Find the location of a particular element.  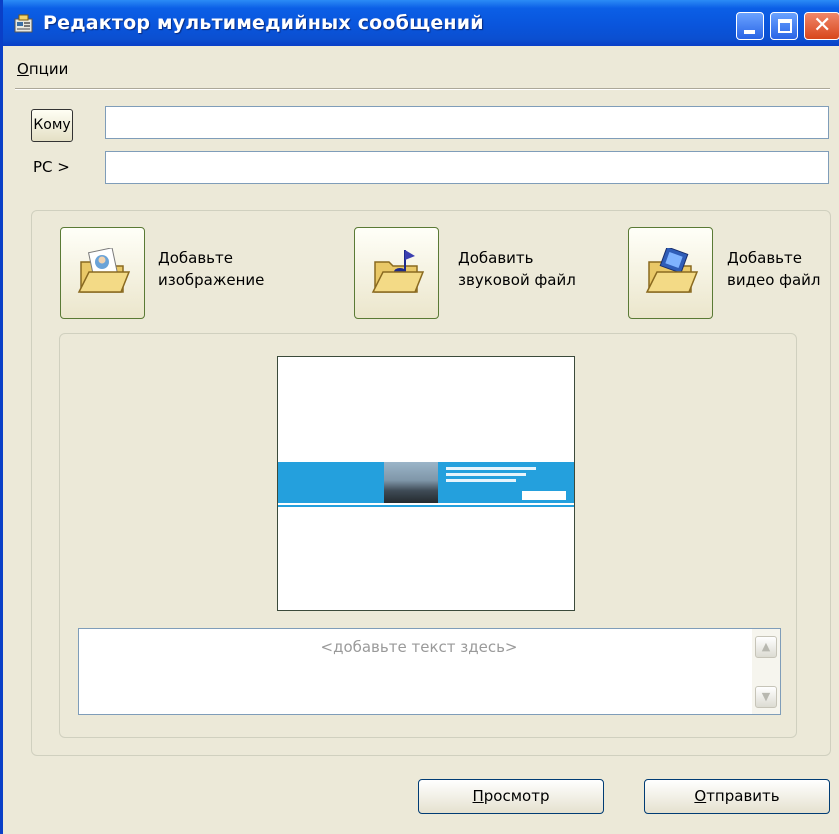

cc-label: РС > is located at coordinates (51, 167).